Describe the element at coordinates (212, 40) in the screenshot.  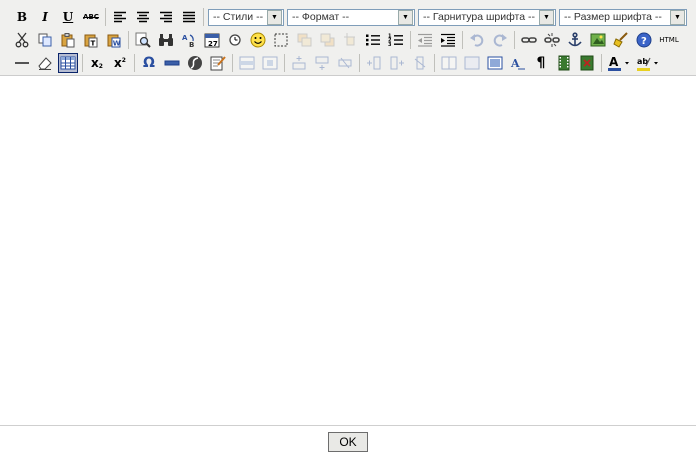
I see `insert-date-button: 27` at that location.